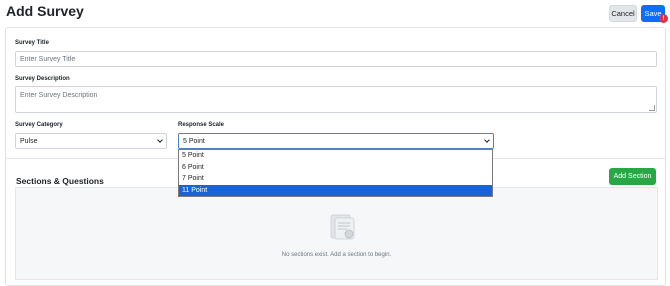 This screenshot has width=670, height=286. What do you see at coordinates (336, 141) in the screenshot?
I see `response-scale-select: 5 Point` at bounding box center [336, 141].